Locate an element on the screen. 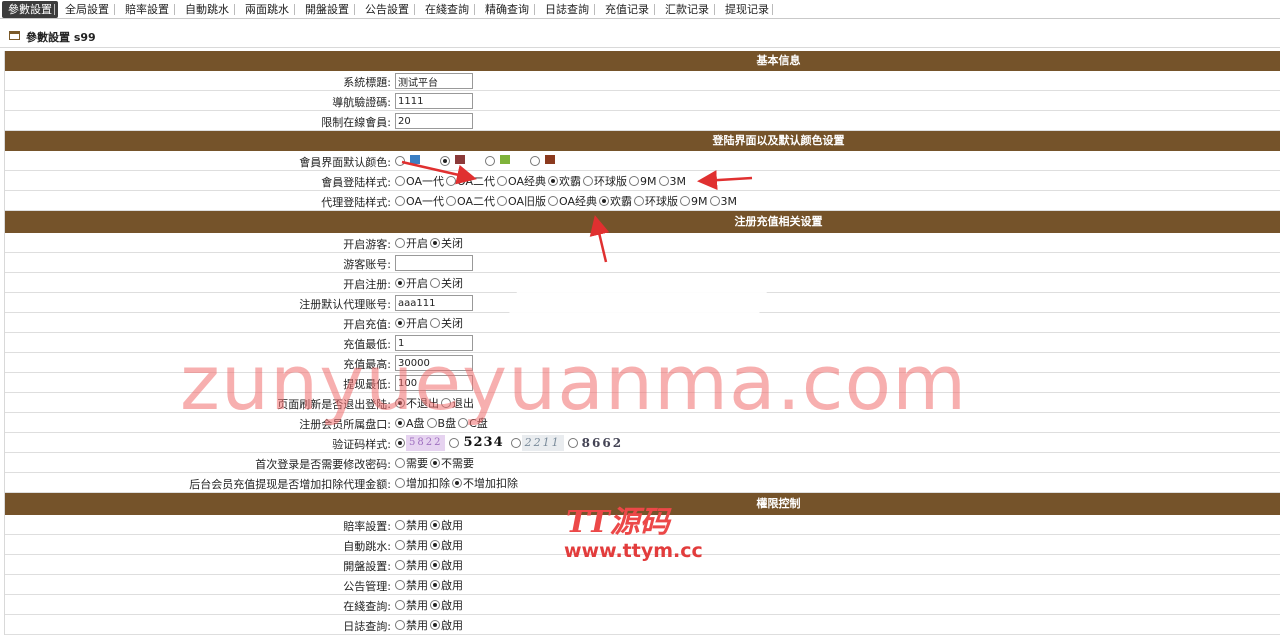  panel-option-c: C盘 is located at coordinates (473, 423).